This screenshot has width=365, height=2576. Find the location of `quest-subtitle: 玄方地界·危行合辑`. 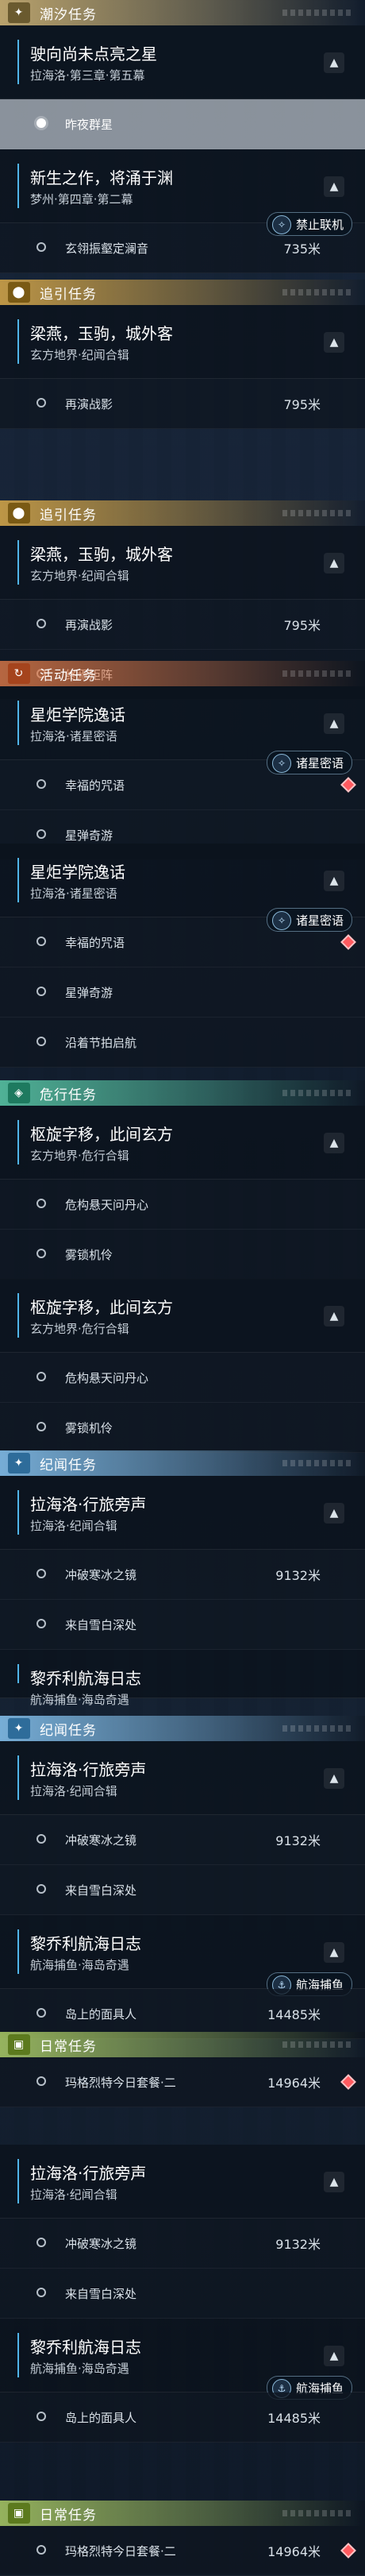

quest-subtitle: 玄方地界·危行合辑 is located at coordinates (79, 1329).